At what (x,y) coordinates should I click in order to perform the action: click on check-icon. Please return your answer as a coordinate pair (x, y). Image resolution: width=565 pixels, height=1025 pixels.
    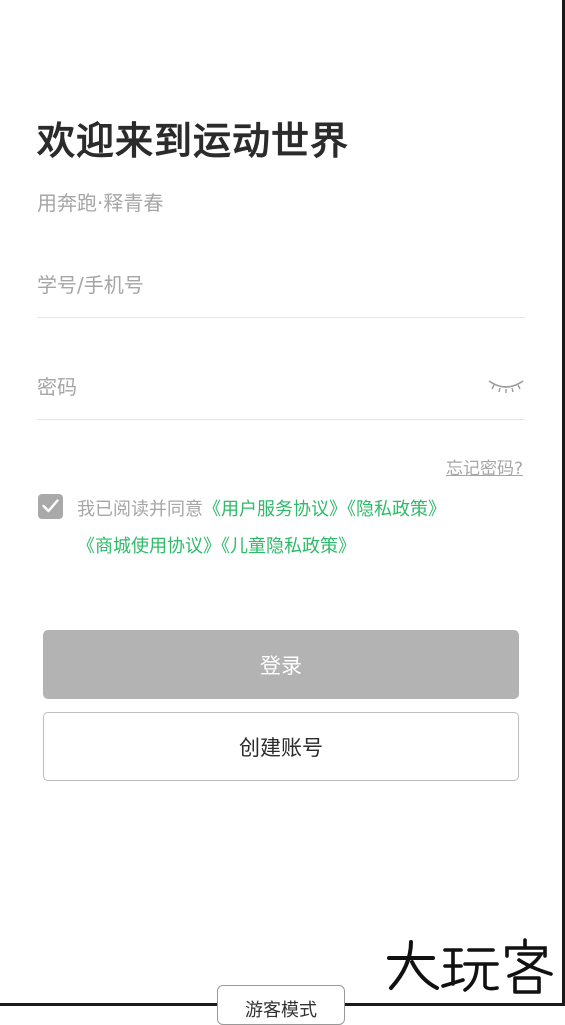
    Looking at the image, I should click on (50, 506).